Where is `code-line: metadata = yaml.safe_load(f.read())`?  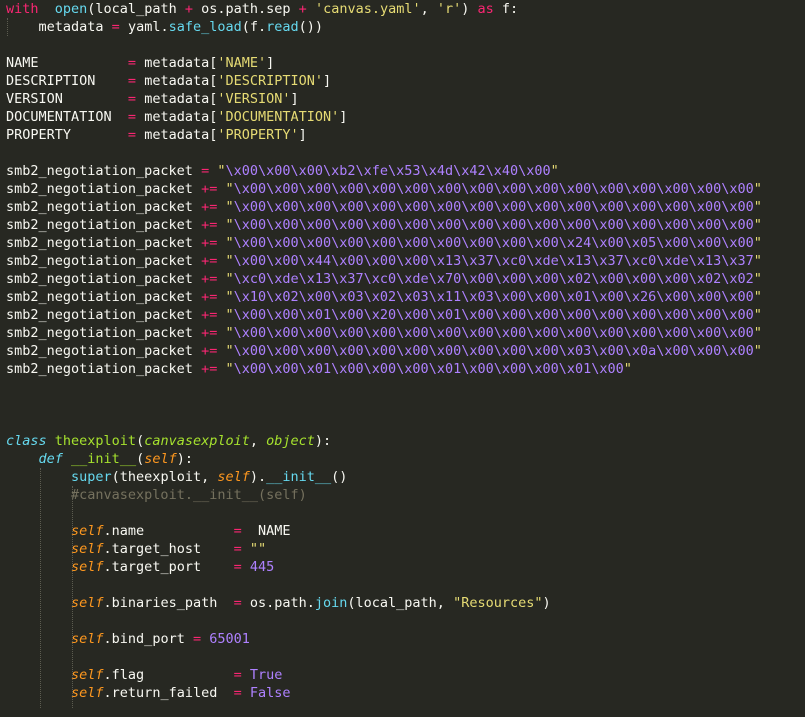
code-line: metadata = yaml.safe_load(f.read()) is located at coordinates (165, 27).